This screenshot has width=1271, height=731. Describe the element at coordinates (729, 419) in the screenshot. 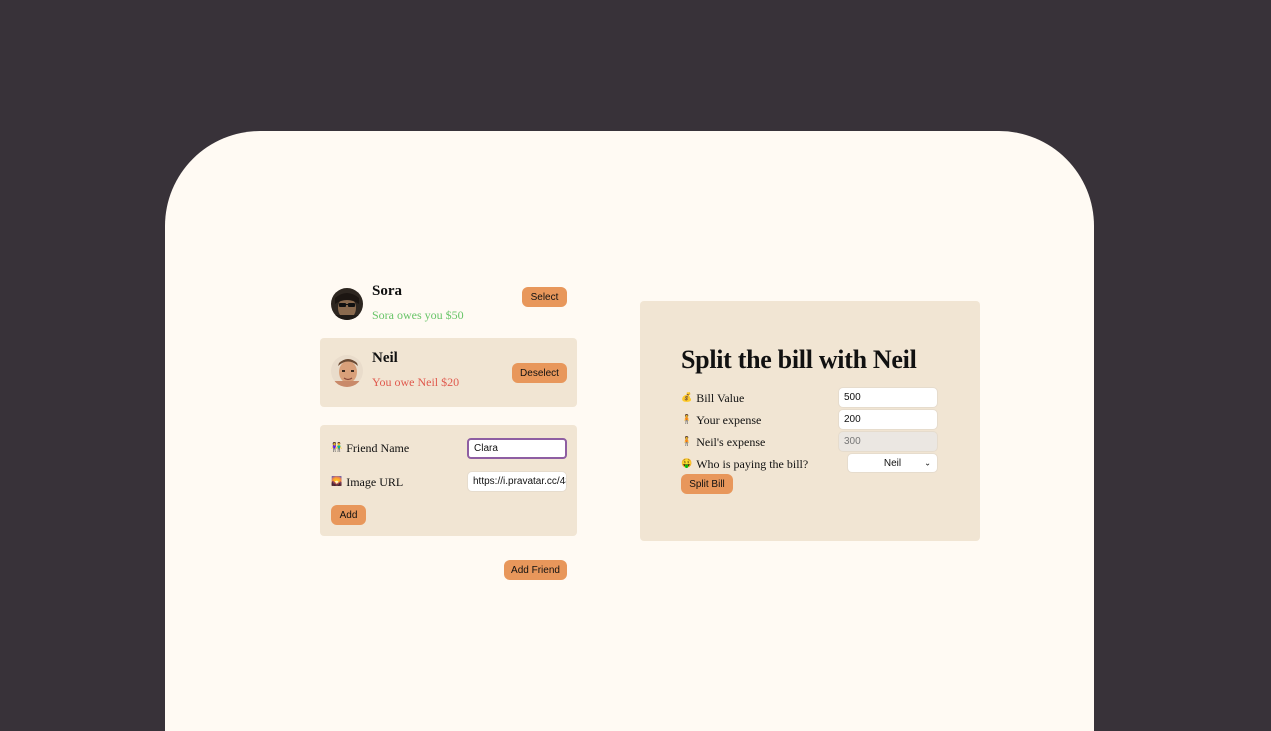

I see `your-expense-label-text: Your expense` at that location.